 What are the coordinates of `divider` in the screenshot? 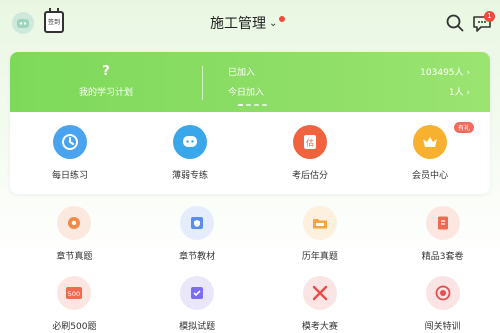 It's located at (202, 83).